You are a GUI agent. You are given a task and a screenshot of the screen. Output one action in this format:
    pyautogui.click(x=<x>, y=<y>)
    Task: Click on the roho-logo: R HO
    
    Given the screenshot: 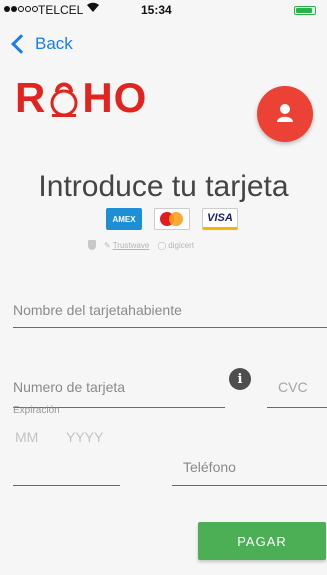 What is the action you would take?
    pyautogui.click(x=81, y=97)
    